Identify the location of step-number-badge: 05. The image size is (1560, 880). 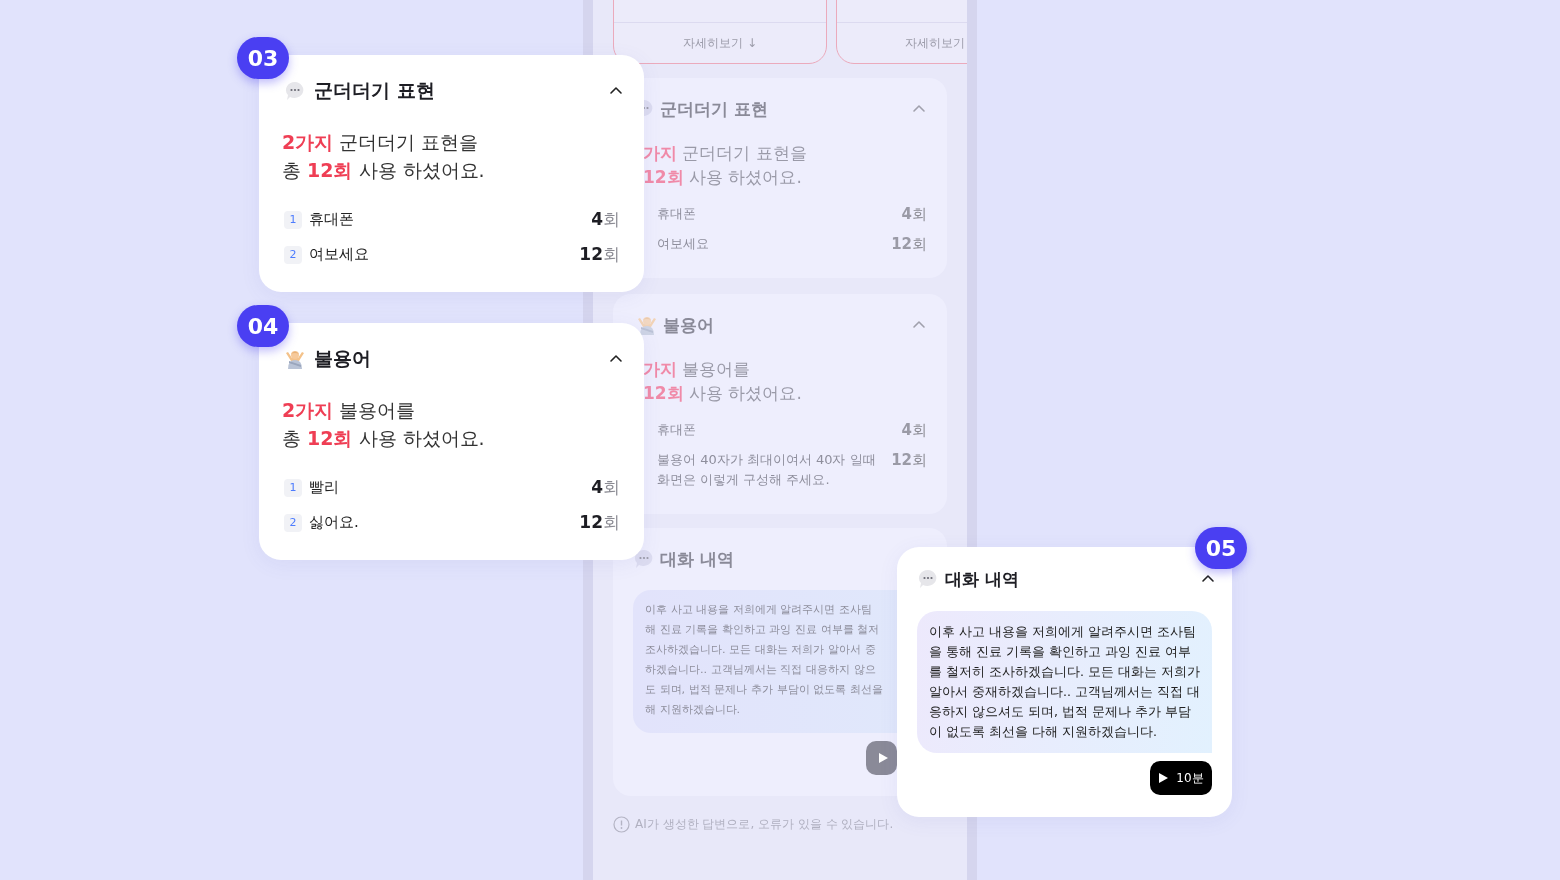
(1221, 548).